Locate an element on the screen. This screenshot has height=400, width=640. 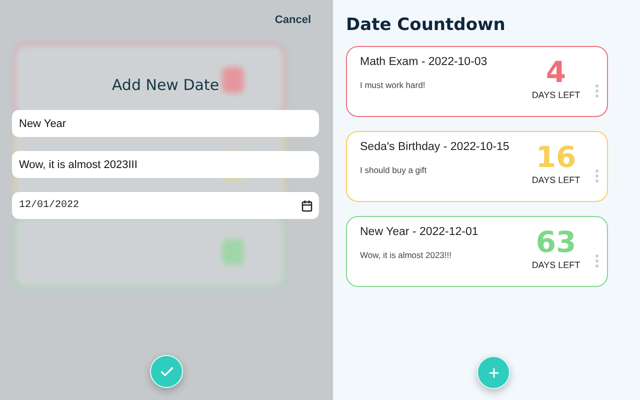
days-count: 4 is located at coordinates (556, 72).